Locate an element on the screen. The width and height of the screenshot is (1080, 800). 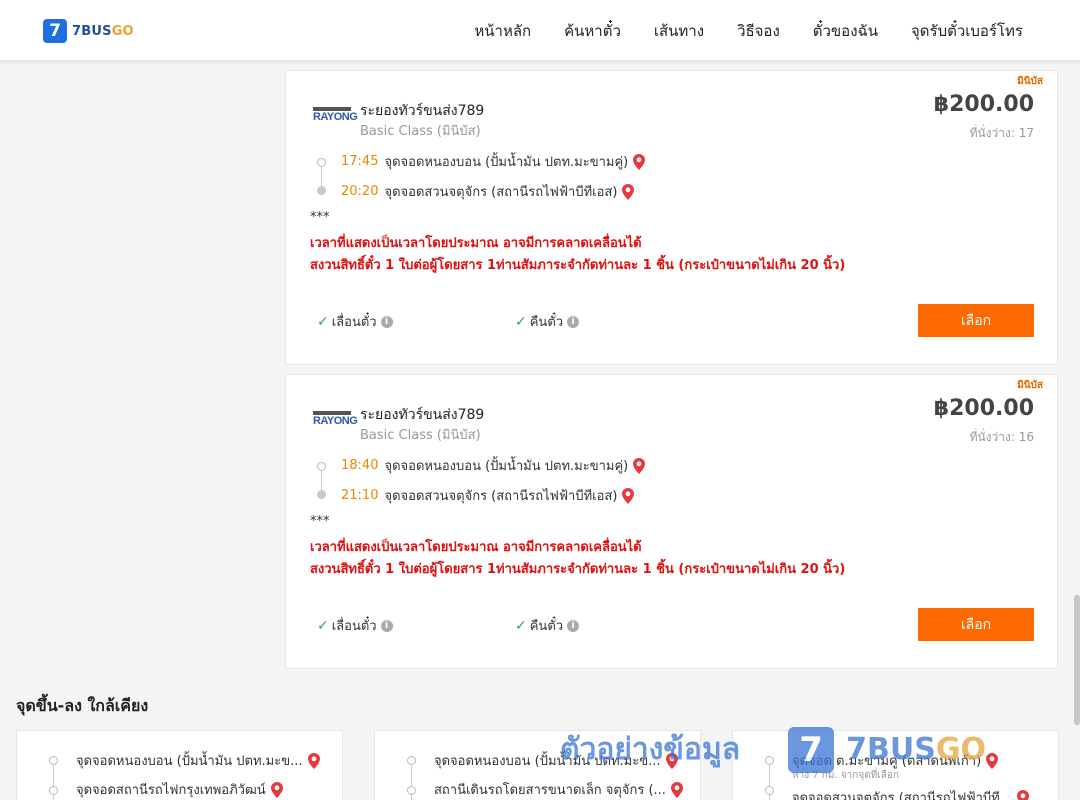
depart-time: 18:40 is located at coordinates (360, 465).